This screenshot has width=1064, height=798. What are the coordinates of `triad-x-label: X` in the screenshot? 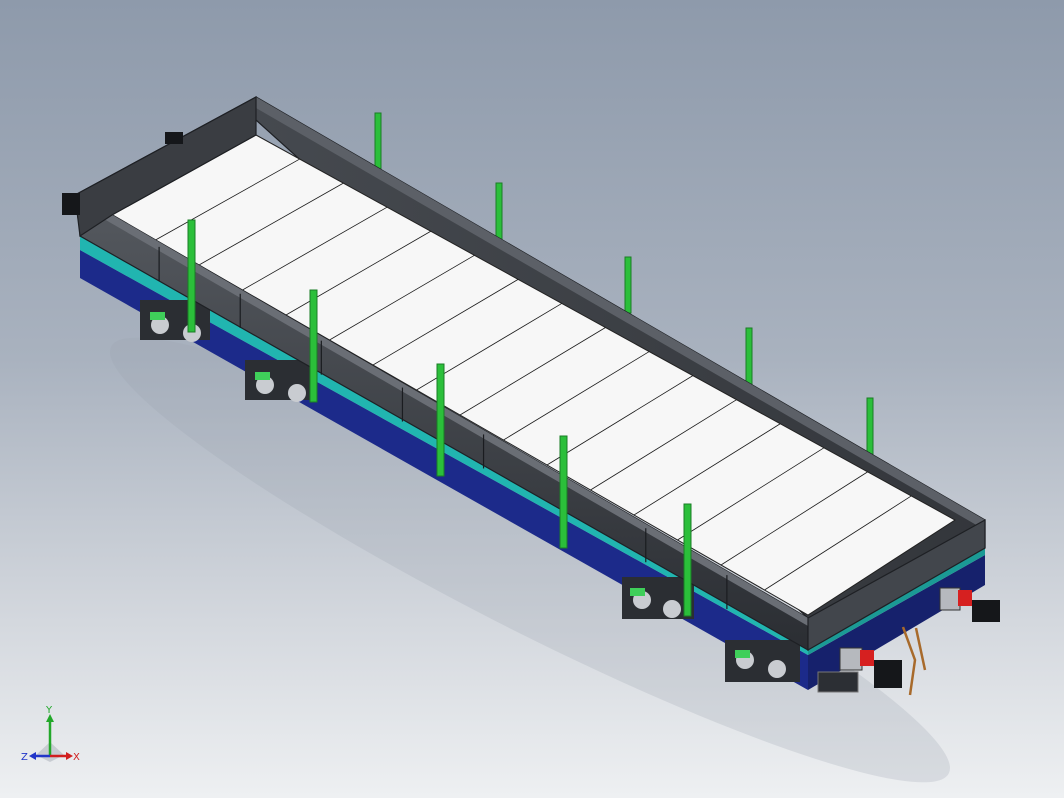 It's located at (76, 757).